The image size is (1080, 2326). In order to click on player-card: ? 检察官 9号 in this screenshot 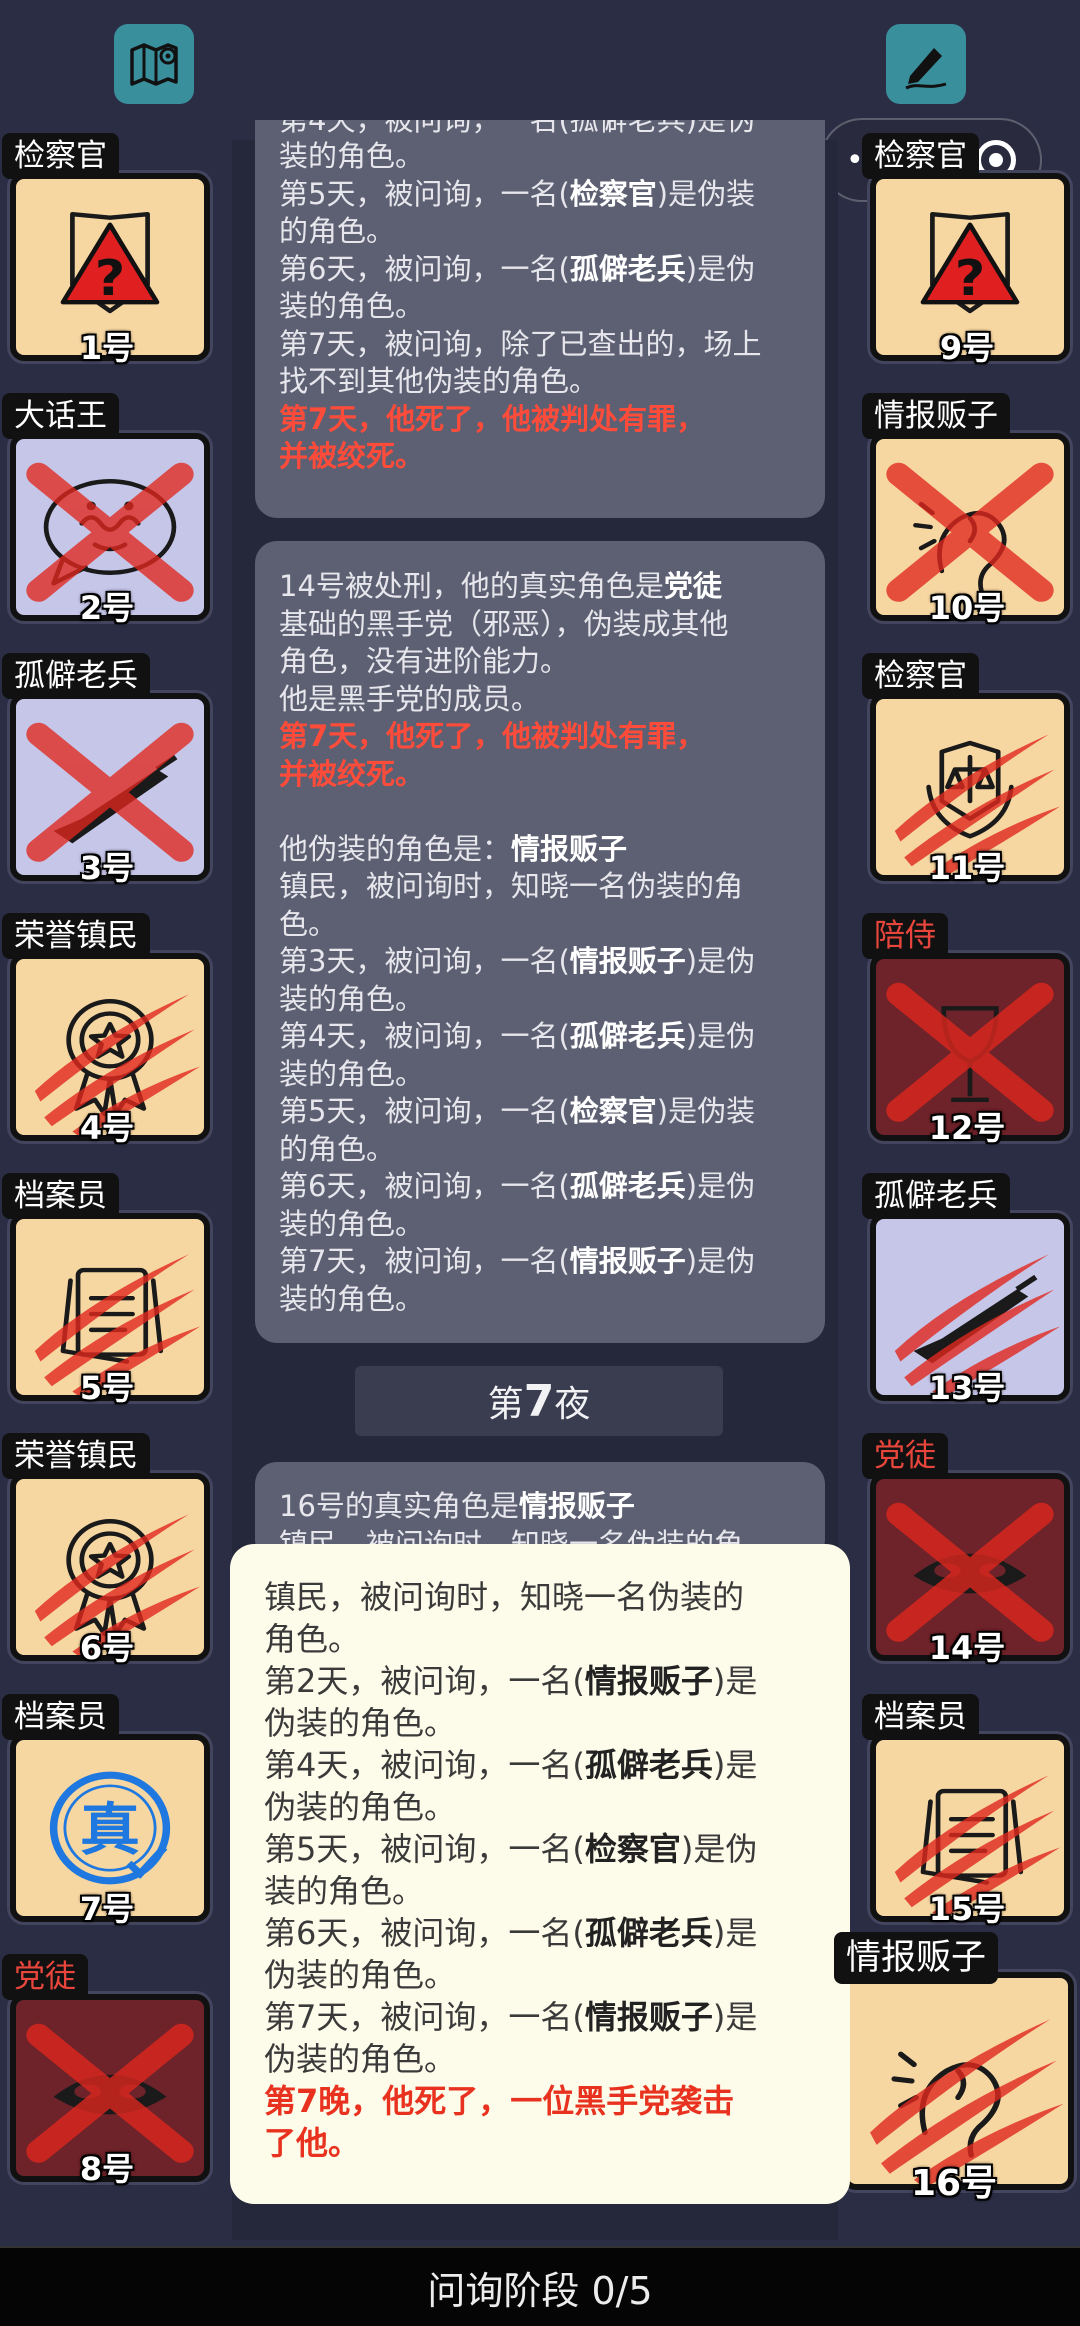, I will do `click(967, 252)`.